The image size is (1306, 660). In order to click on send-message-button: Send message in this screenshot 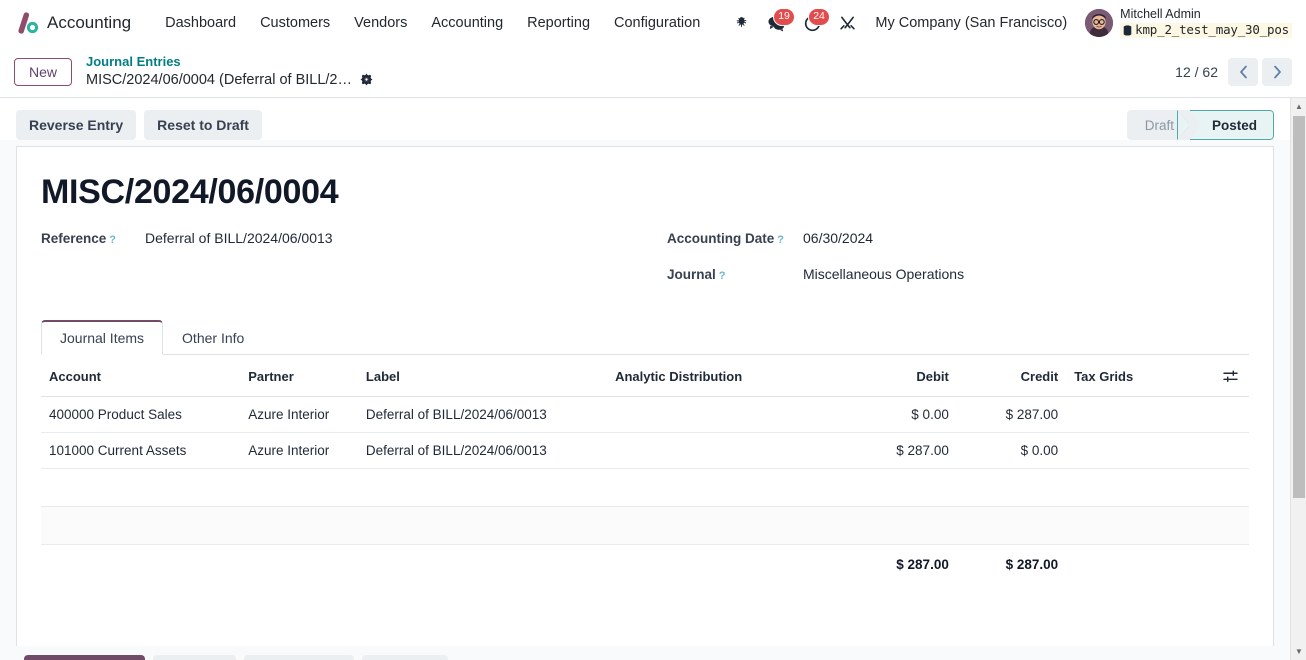, I will do `click(84, 657)`.